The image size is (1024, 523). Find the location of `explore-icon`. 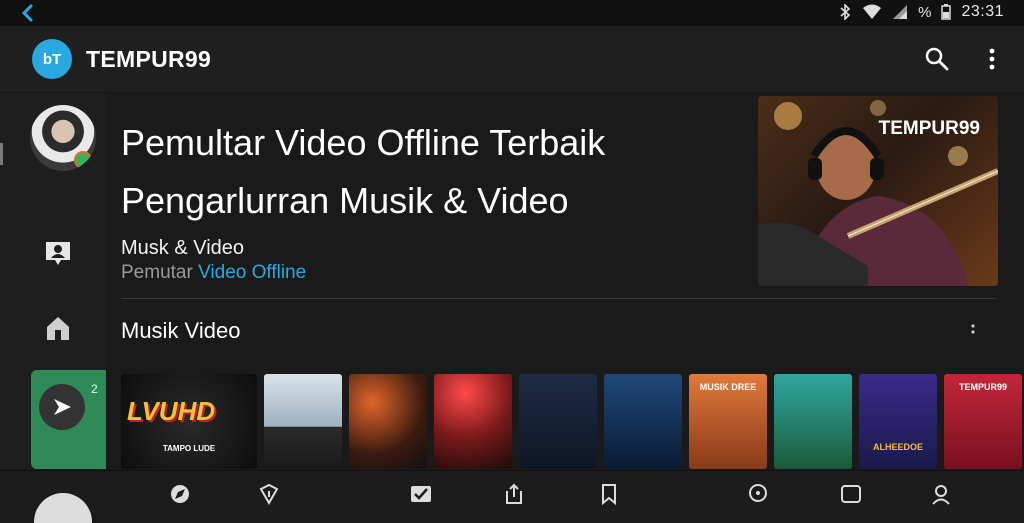

explore-icon is located at coordinates (180, 494).